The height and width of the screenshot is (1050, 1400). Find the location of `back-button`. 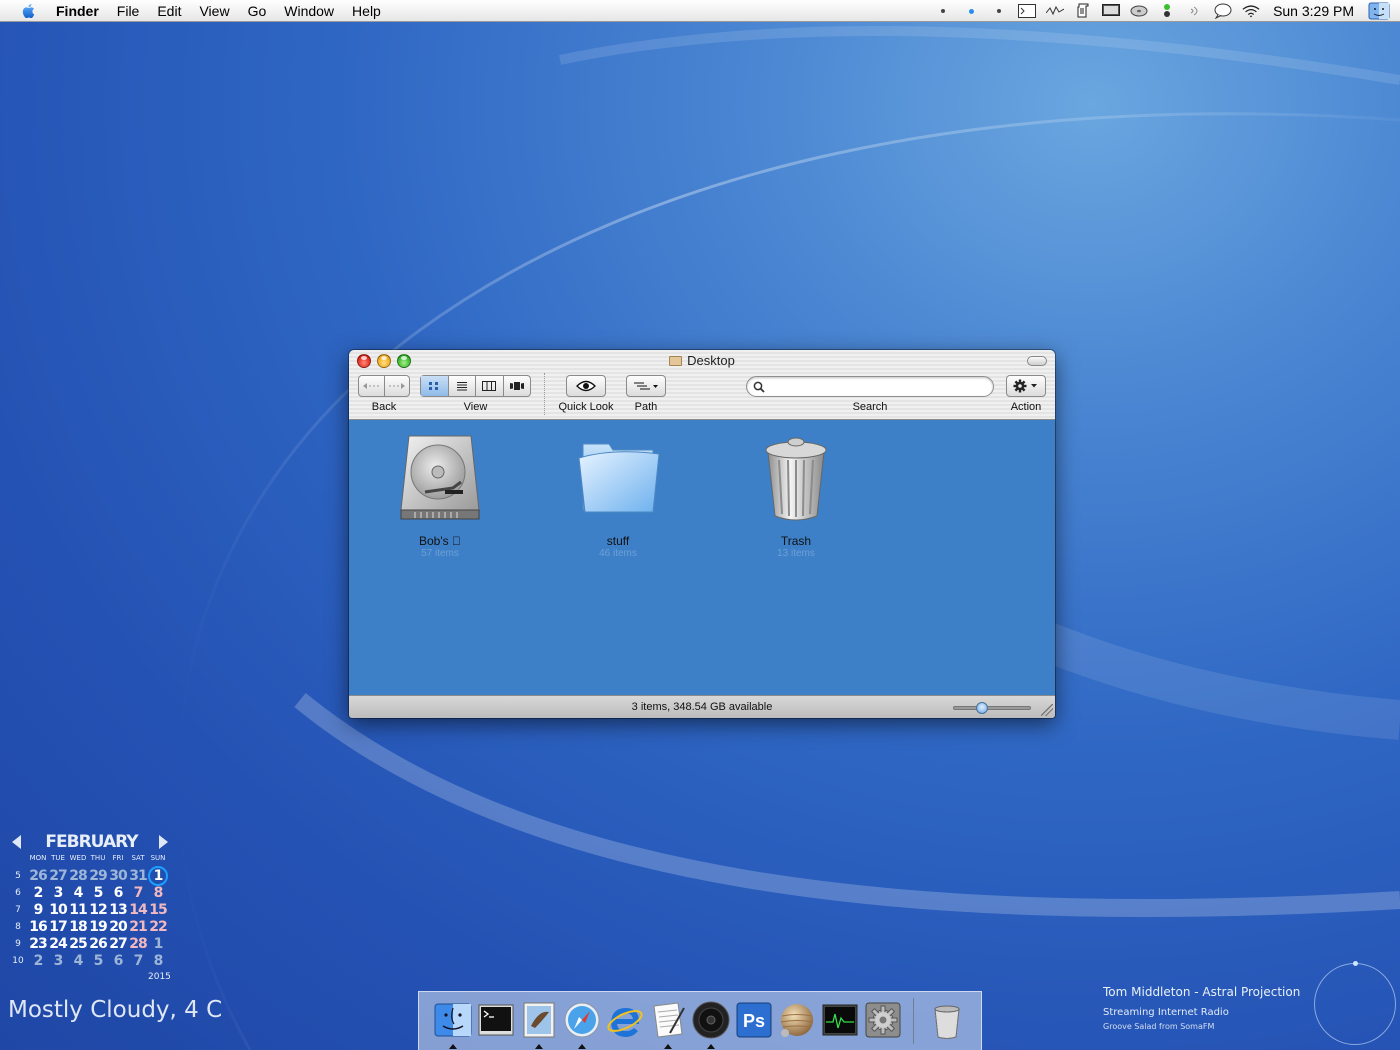

back-button is located at coordinates (371, 386).